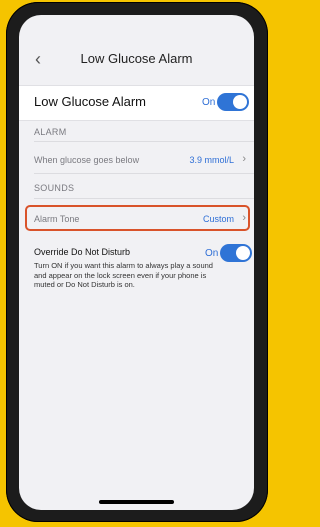  What do you see at coordinates (90, 101) in the screenshot?
I see `main-toggle-label: Low Glucose Alarm` at bounding box center [90, 101].